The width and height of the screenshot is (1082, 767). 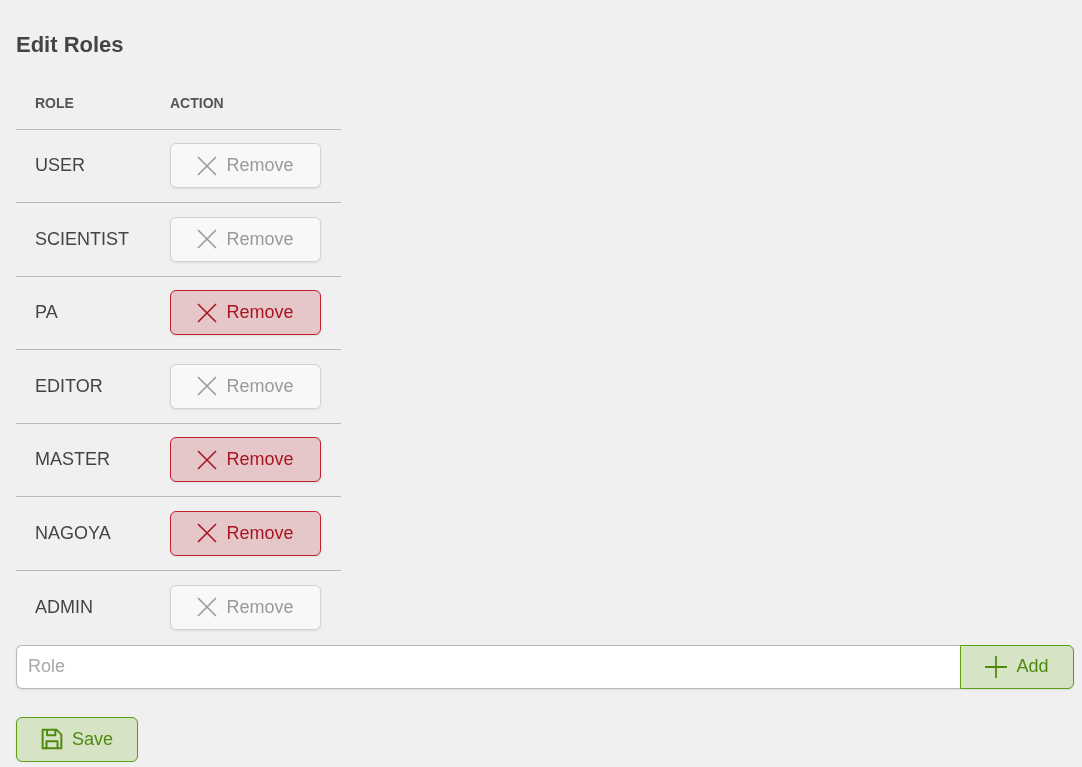 I want to click on role-name: NAGOYA, so click(x=73, y=532).